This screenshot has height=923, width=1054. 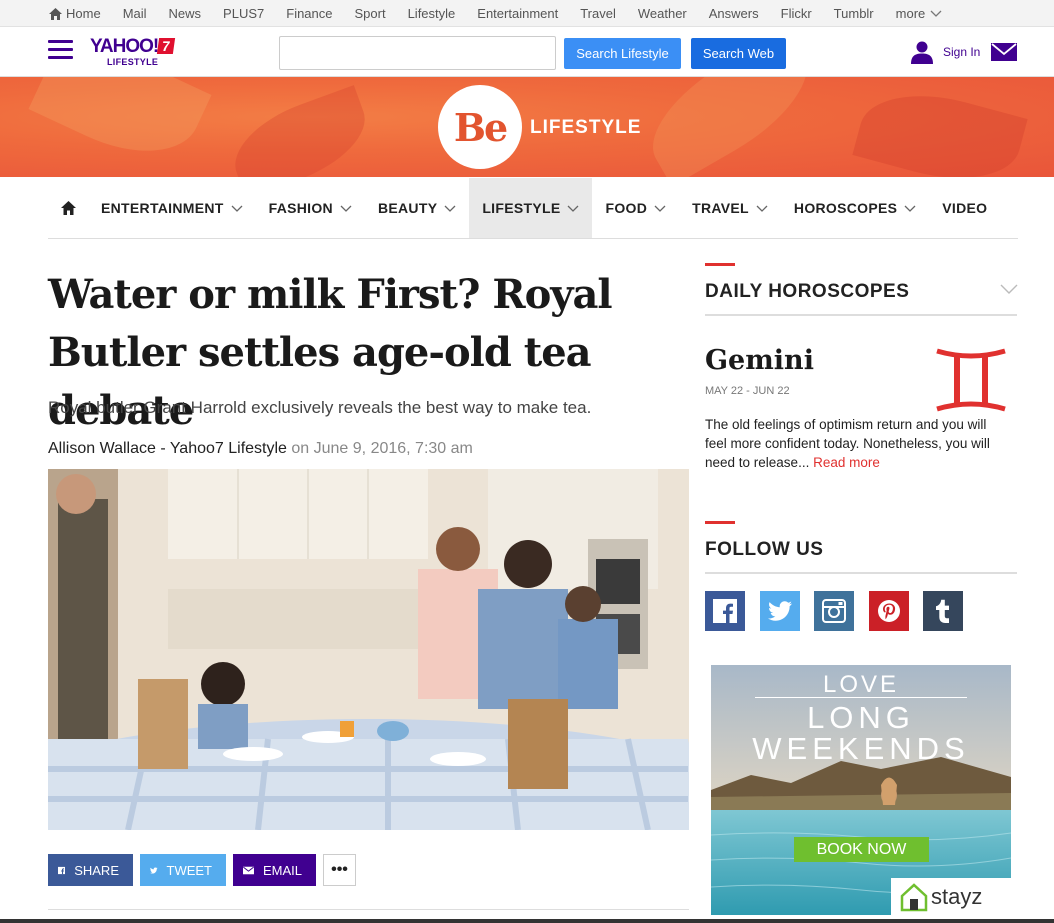 What do you see at coordinates (964, 208) in the screenshot?
I see `nav-item-video: VIDEO` at bounding box center [964, 208].